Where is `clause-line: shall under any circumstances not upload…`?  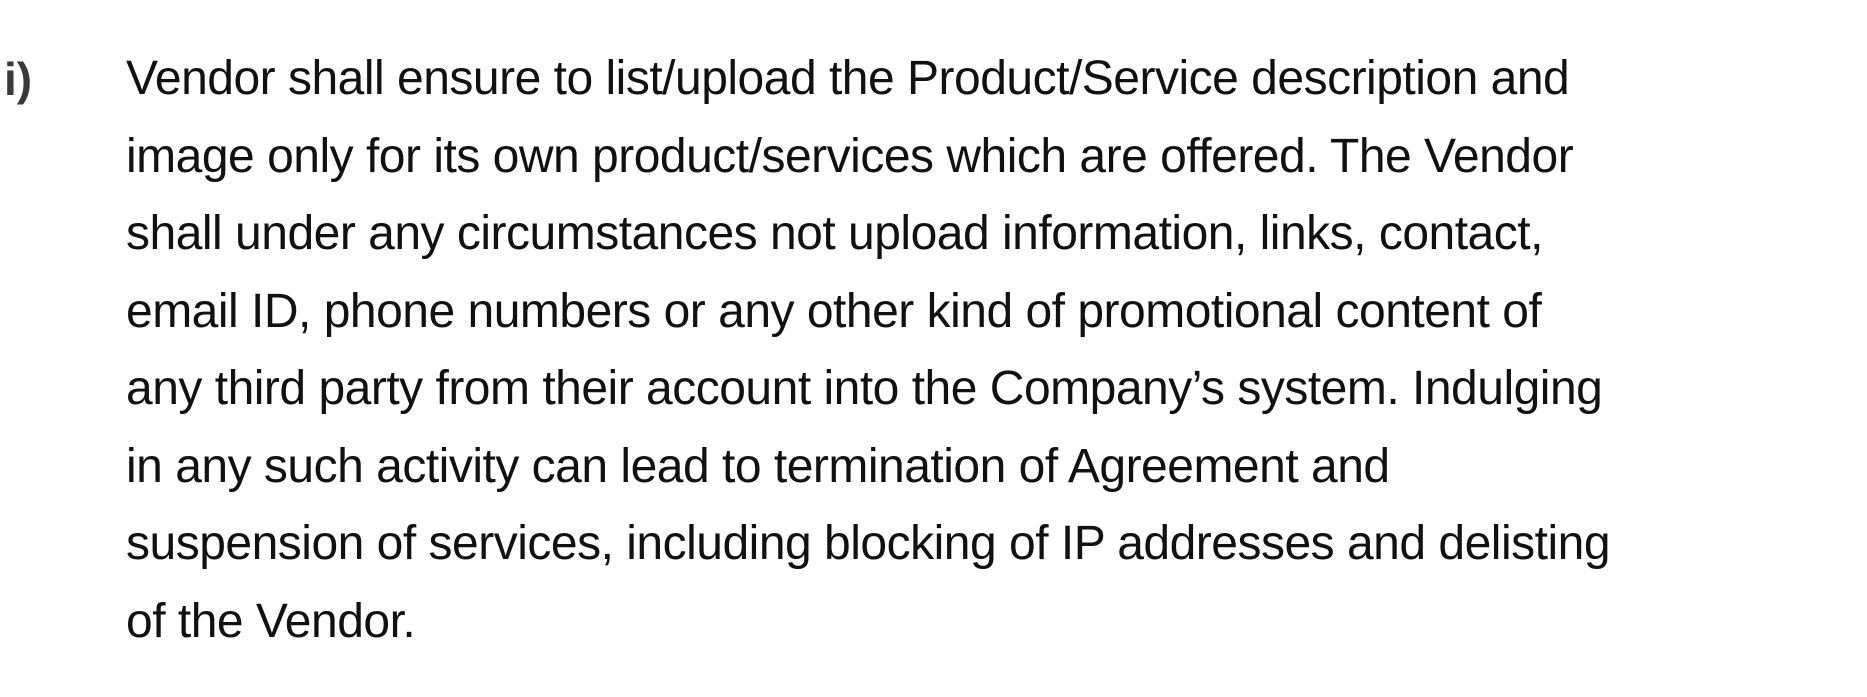 clause-line: shall under any circumstances not upload… is located at coordinates (834, 233).